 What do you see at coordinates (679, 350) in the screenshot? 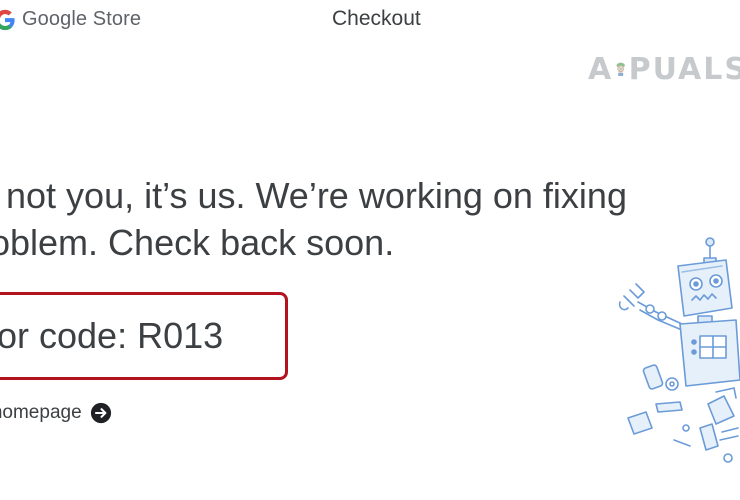
I see `broken-robot-illustration` at bounding box center [679, 350].